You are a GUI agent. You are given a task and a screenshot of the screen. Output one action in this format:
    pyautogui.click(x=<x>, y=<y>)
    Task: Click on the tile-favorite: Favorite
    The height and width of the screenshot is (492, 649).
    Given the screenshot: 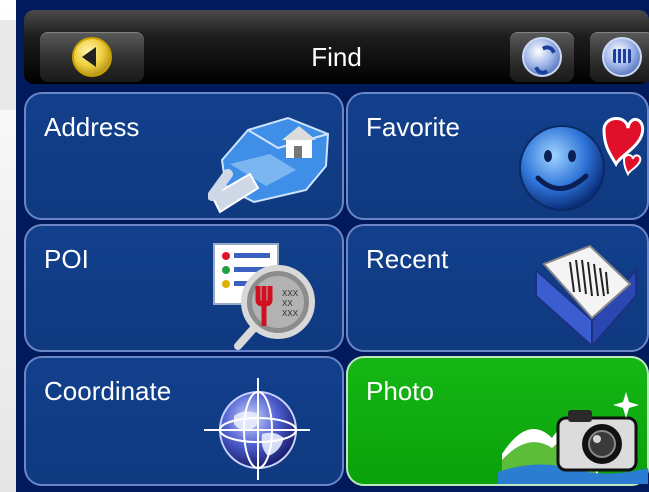 What is the action you would take?
    pyautogui.click(x=497, y=156)
    